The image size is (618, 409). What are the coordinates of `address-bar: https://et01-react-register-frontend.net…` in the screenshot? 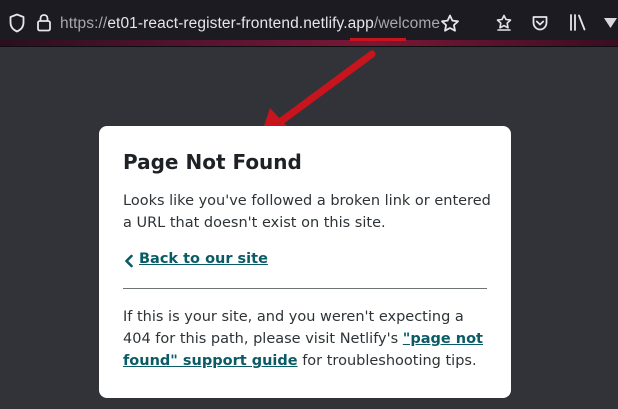 It's located at (220, 23).